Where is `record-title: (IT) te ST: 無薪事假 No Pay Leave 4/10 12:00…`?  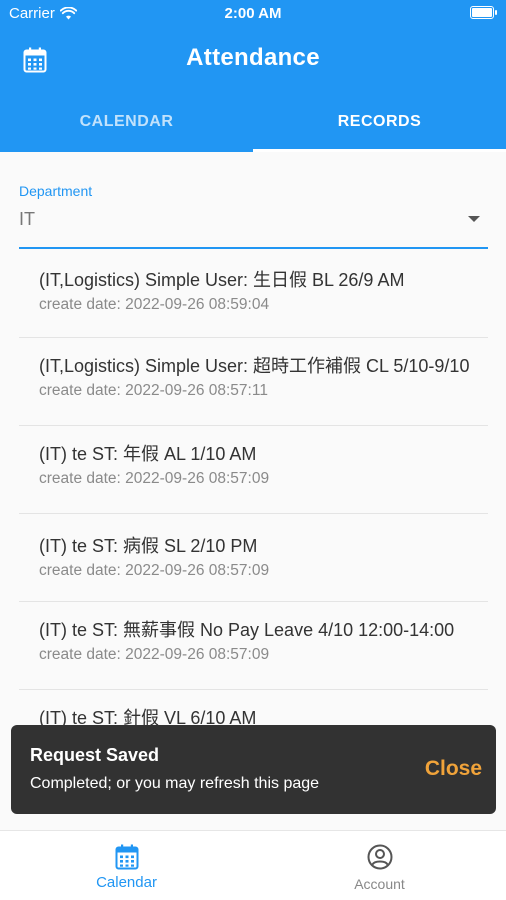 record-title: (IT) te ST: 無薪事假 No Pay Leave 4/10 12:00… is located at coordinates (247, 630).